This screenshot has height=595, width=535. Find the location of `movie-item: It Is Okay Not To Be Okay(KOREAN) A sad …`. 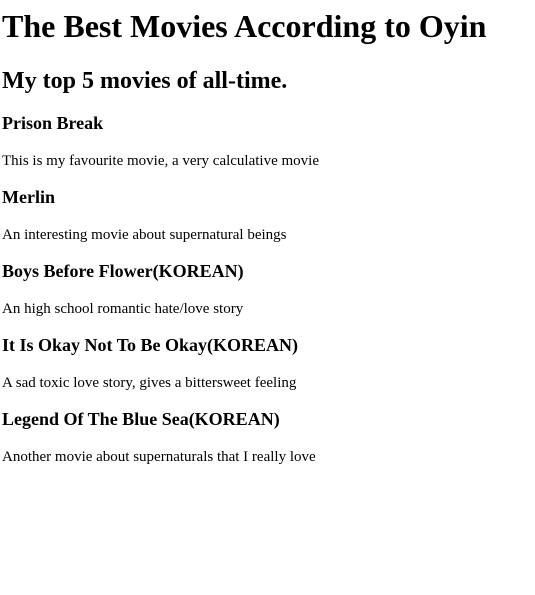

movie-item: It Is Okay Not To Be Okay(KOREAN) A sad … is located at coordinates (267, 363).